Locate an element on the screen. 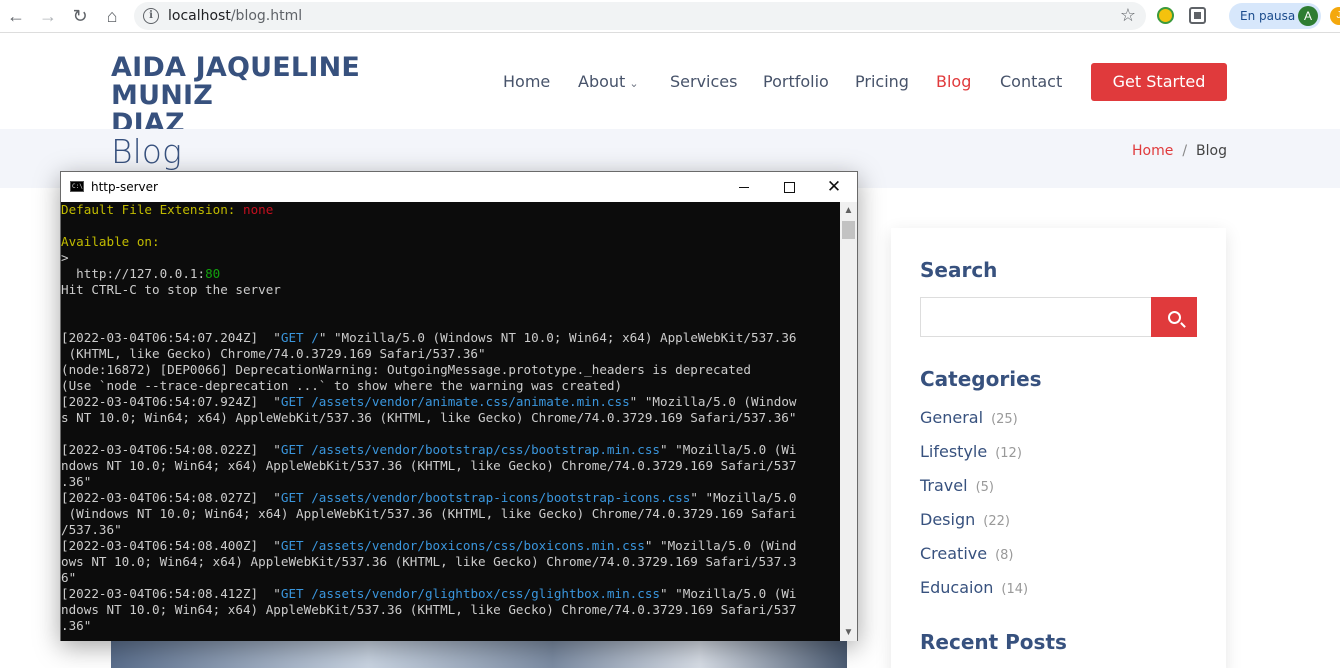  category-item: Creative (8) is located at coordinates (967, 553).